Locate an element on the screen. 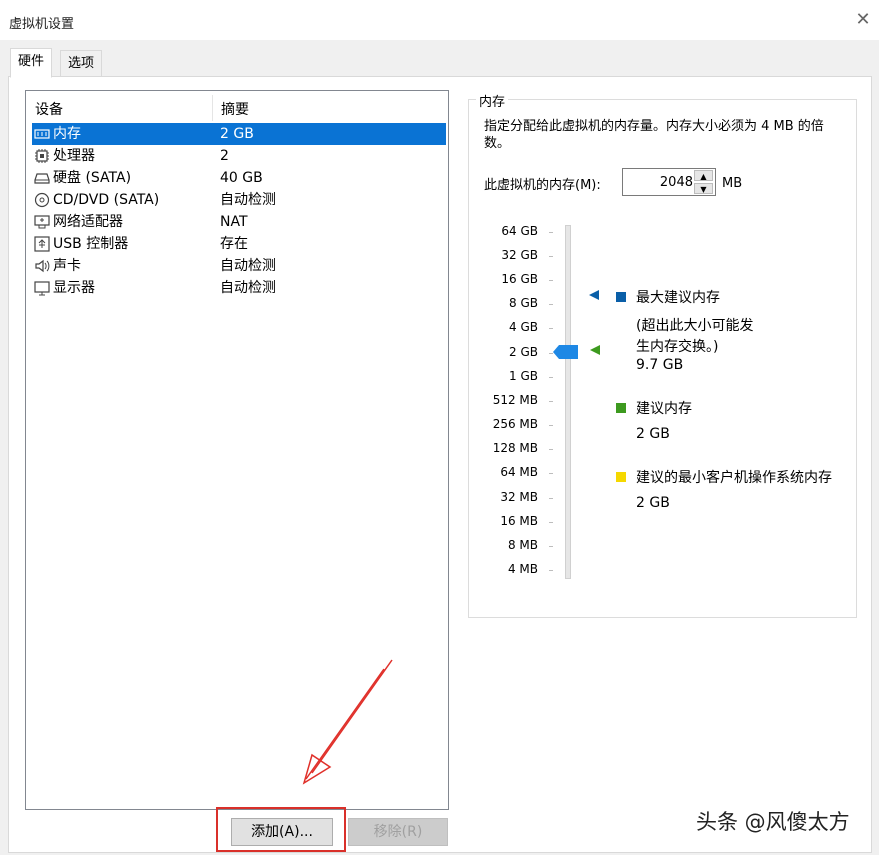 Image resolution: width=879 pixels, height=855 pixels. device-summary: 2 is located at coordinates (224, 156).